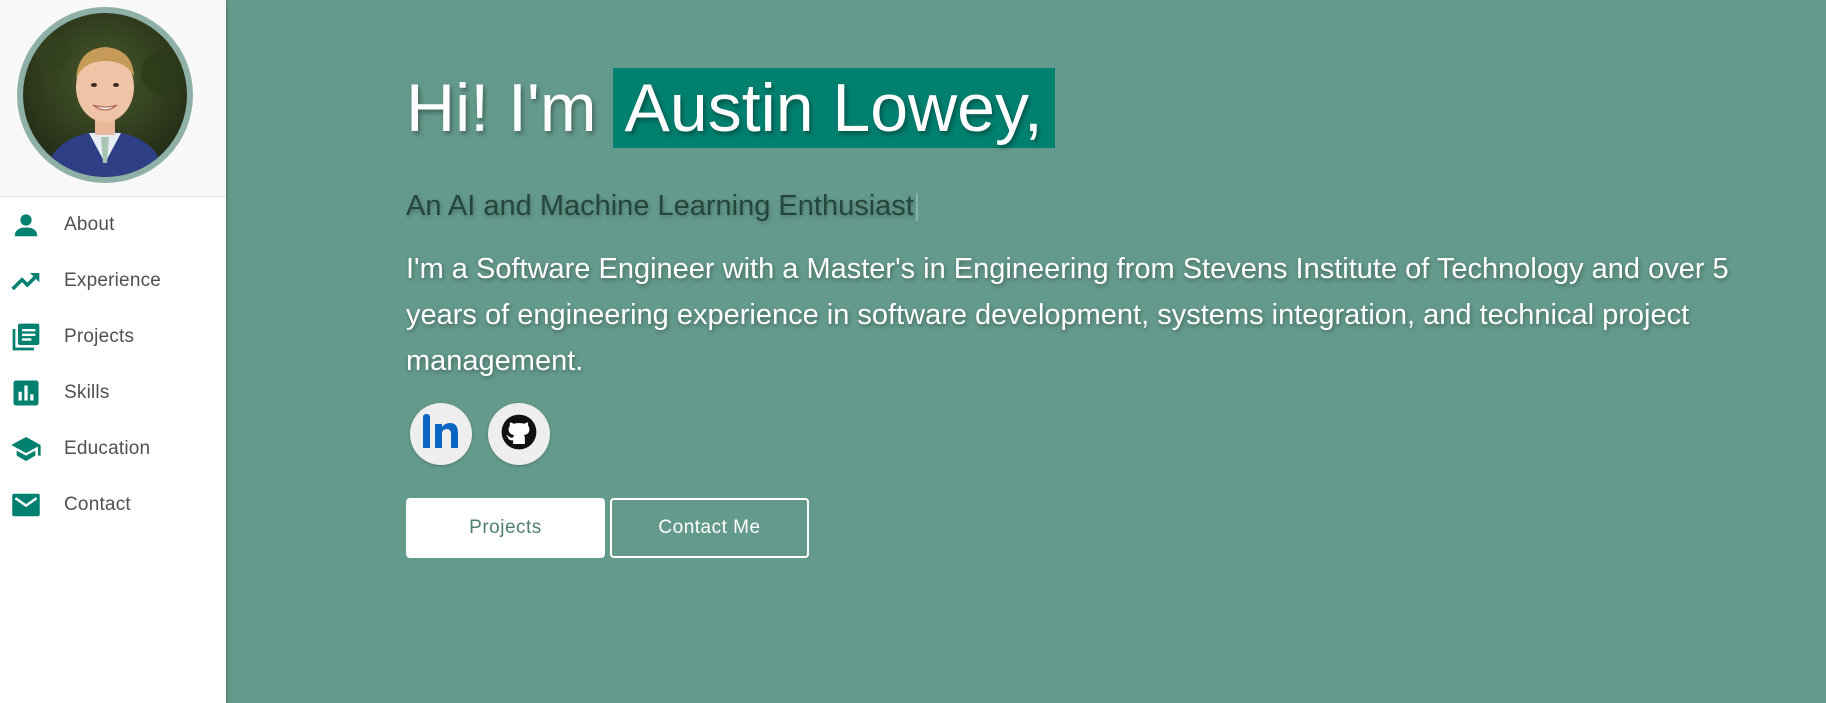 Image resolution: width=1826 pixels, height=703 pixels. What do you see at coordinates (607, 528) in the screenshot?
I see `hero-buttons: Projects Contact Me` at bounding box center [607, 528].